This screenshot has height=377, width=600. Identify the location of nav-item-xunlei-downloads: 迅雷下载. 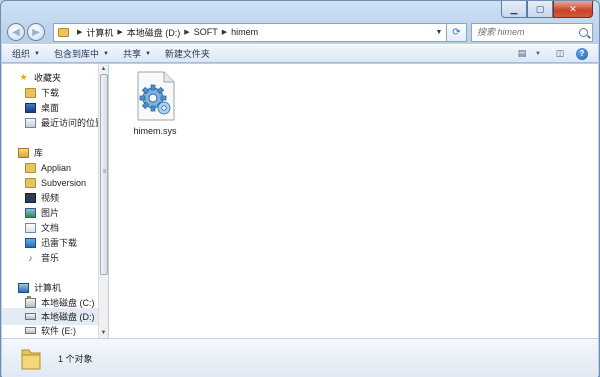
(51, 242).